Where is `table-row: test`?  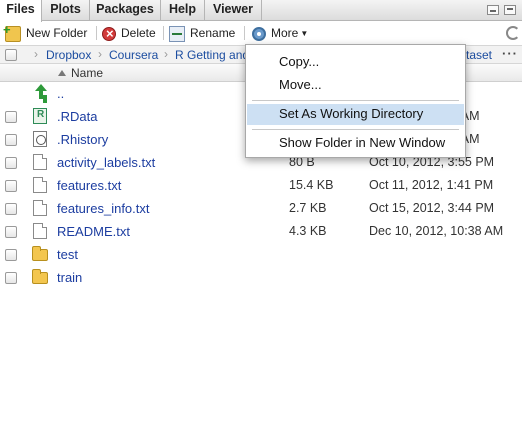
table-row: test is located at coordinates (261, 254).